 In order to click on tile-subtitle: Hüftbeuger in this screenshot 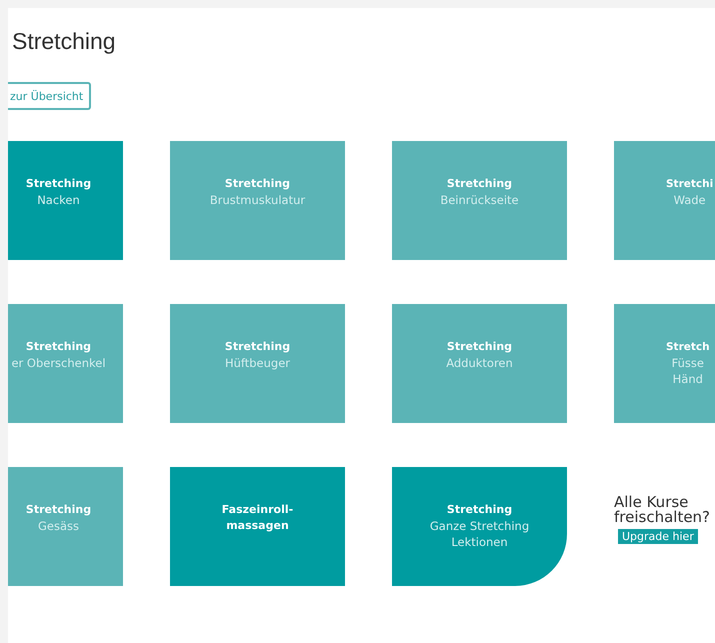, I will do `click(257, 363)`.